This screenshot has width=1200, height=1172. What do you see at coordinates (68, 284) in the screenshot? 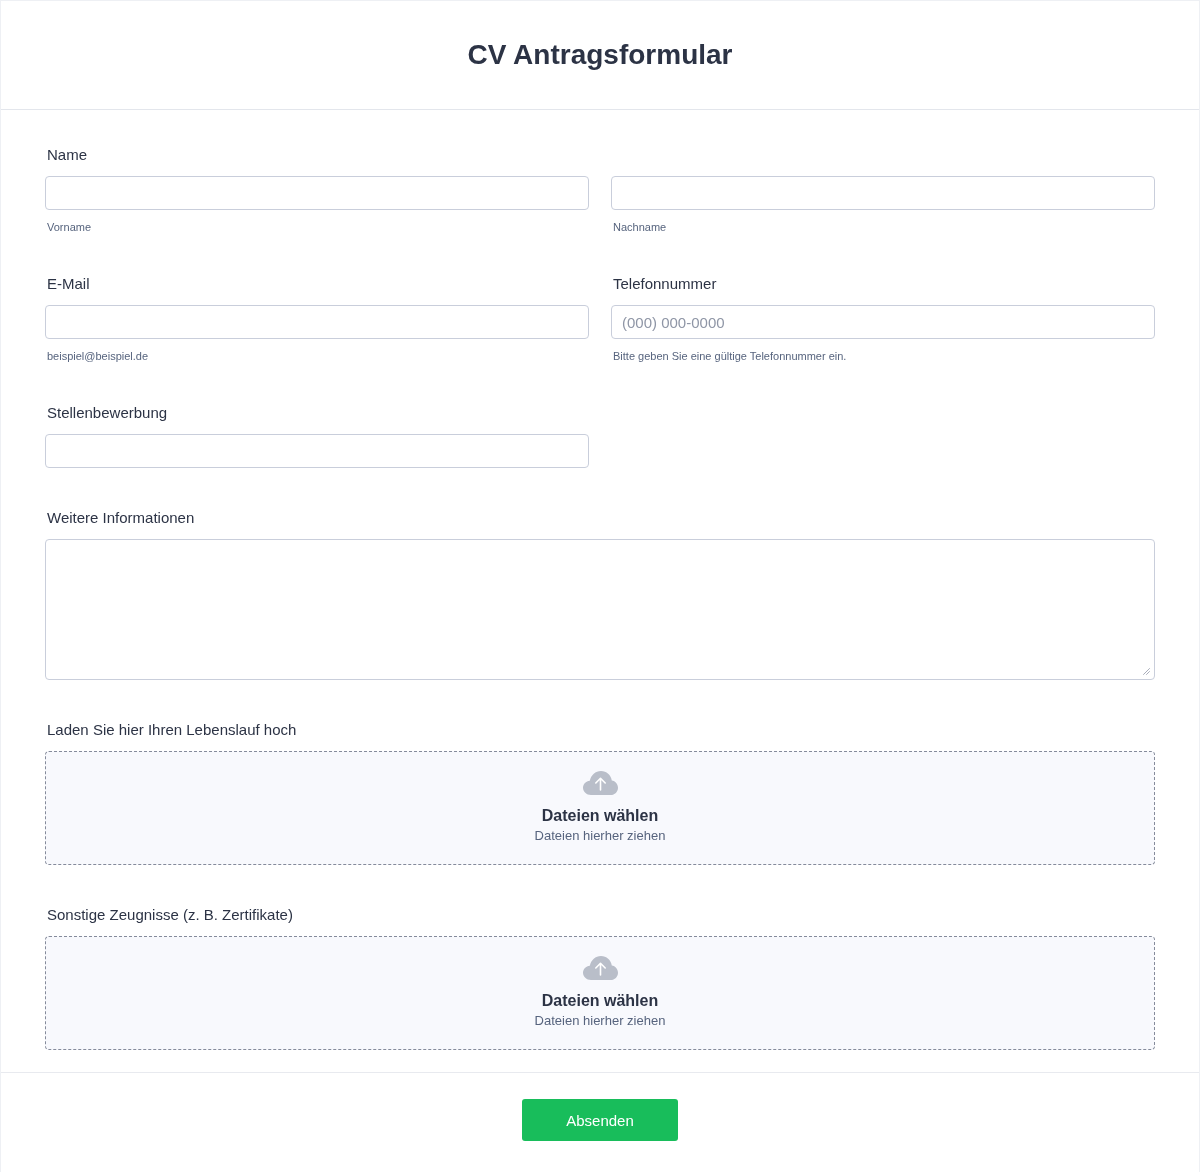
I see `field-label: E-Mail` at bounding box center [68, 284].